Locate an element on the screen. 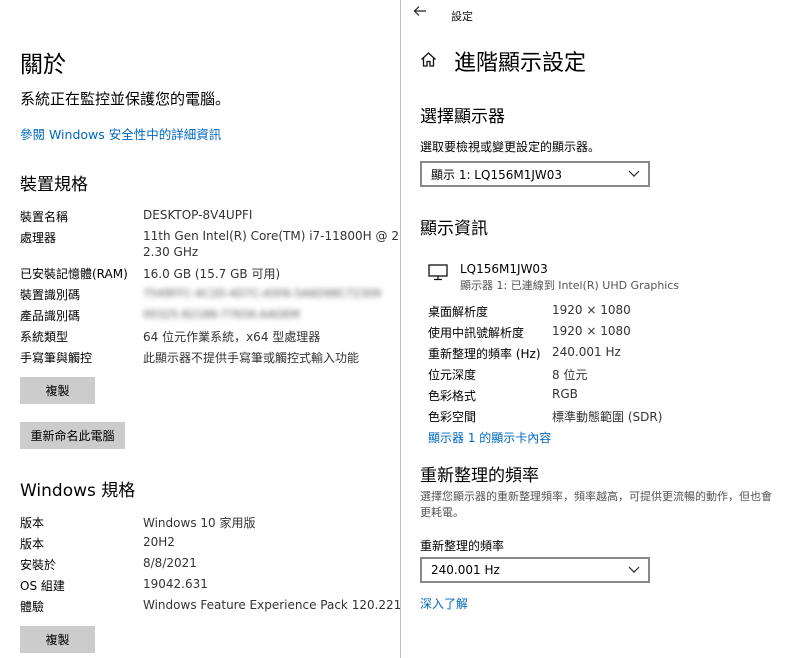 The image size is (800, 658). spec-value: 8/8/2021 is located at coordinates (170, 563).